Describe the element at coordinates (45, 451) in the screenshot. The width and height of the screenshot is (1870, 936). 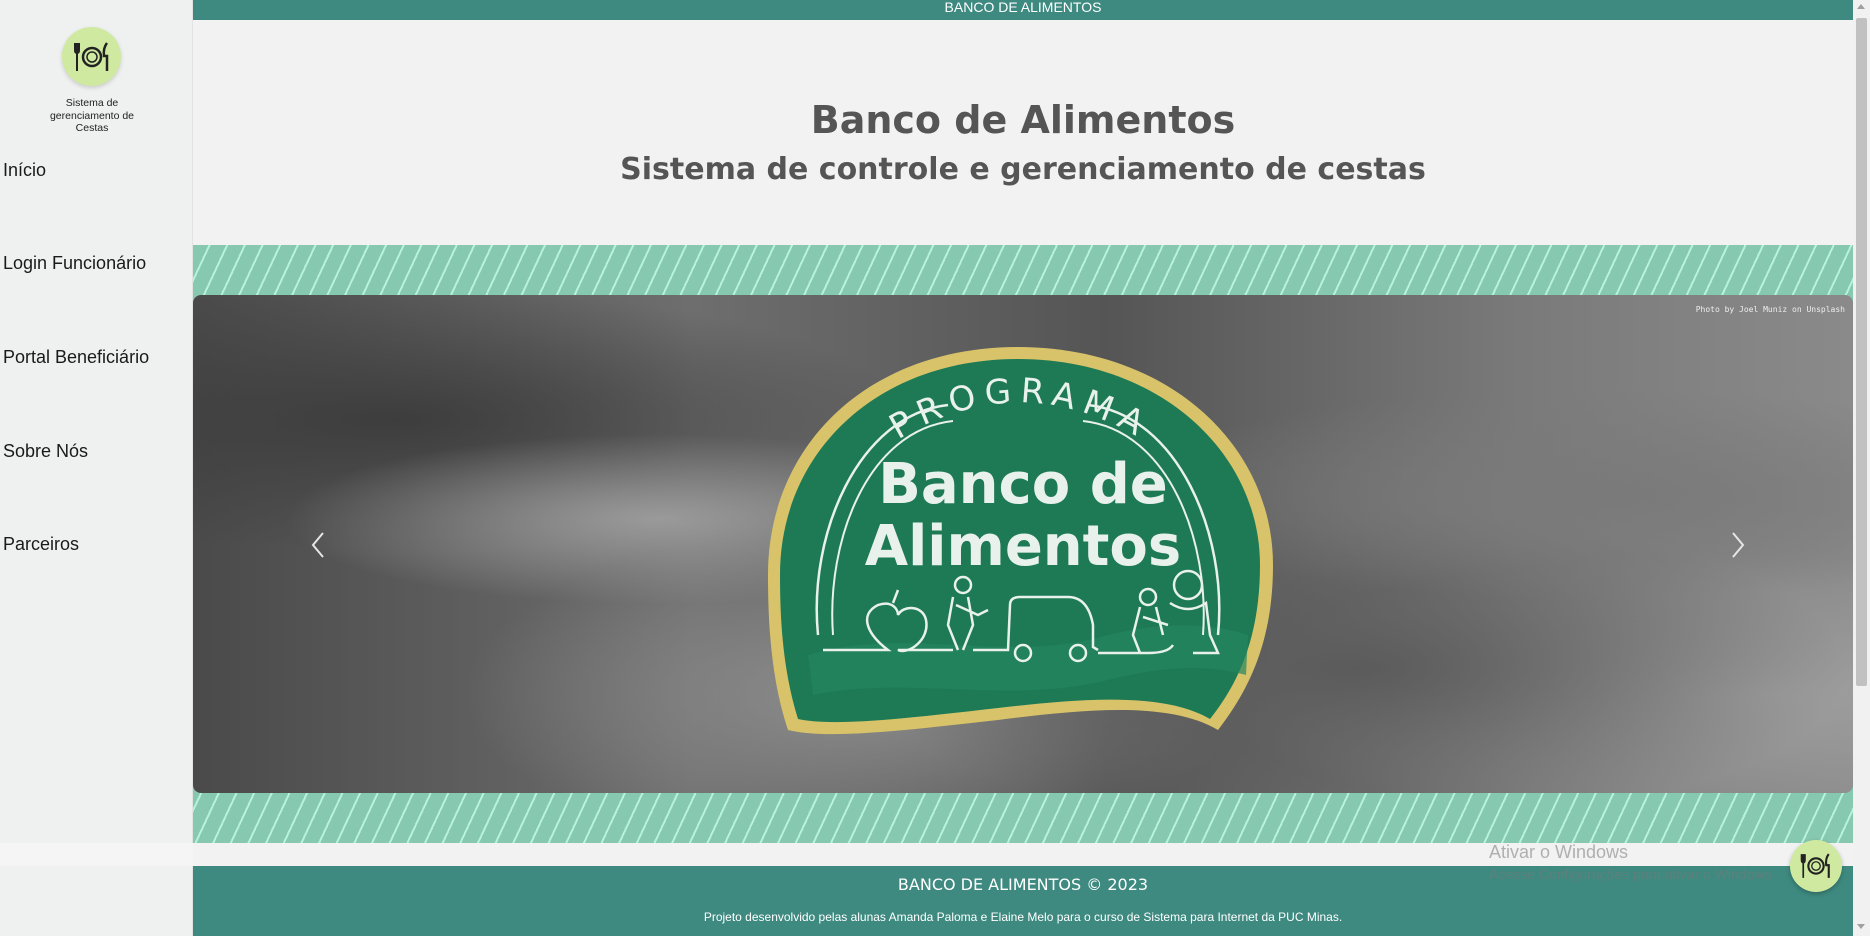
I see `sidebar-item-sobre-nos: Sobre Nós` at that location.